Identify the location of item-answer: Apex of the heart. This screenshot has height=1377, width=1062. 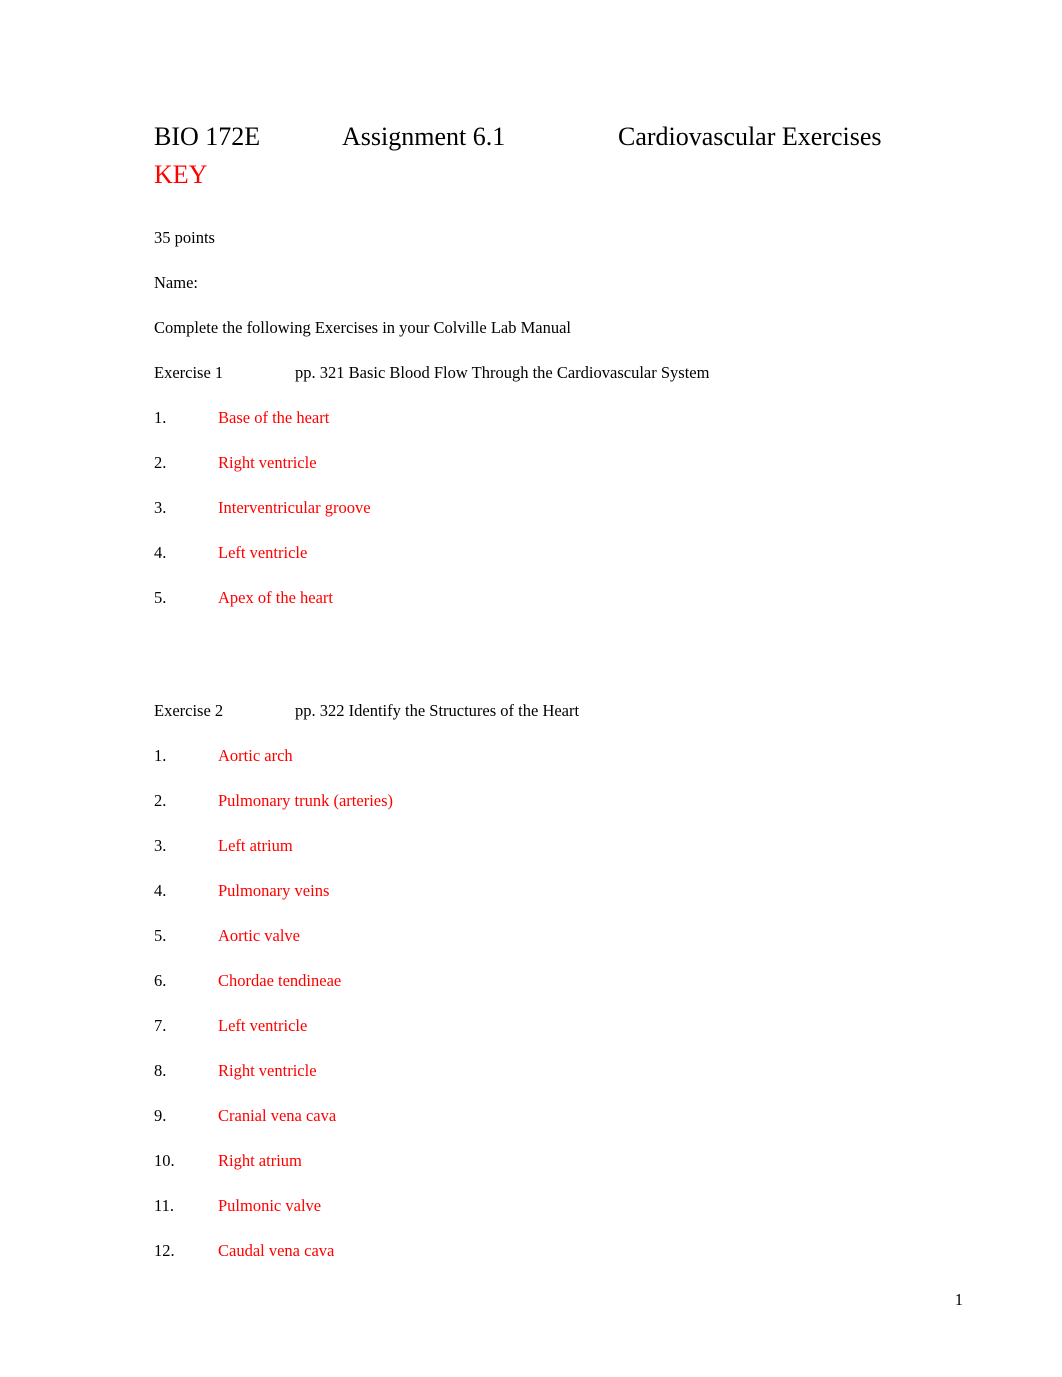
(275, 597).